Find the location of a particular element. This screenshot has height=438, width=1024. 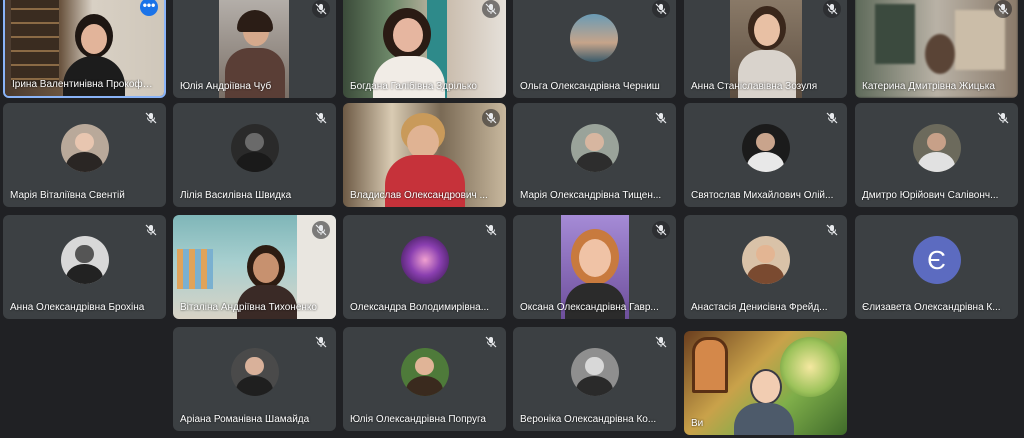

participant-tile: Анна Станіславівна Зозуля is located at coordinates (765, 49).